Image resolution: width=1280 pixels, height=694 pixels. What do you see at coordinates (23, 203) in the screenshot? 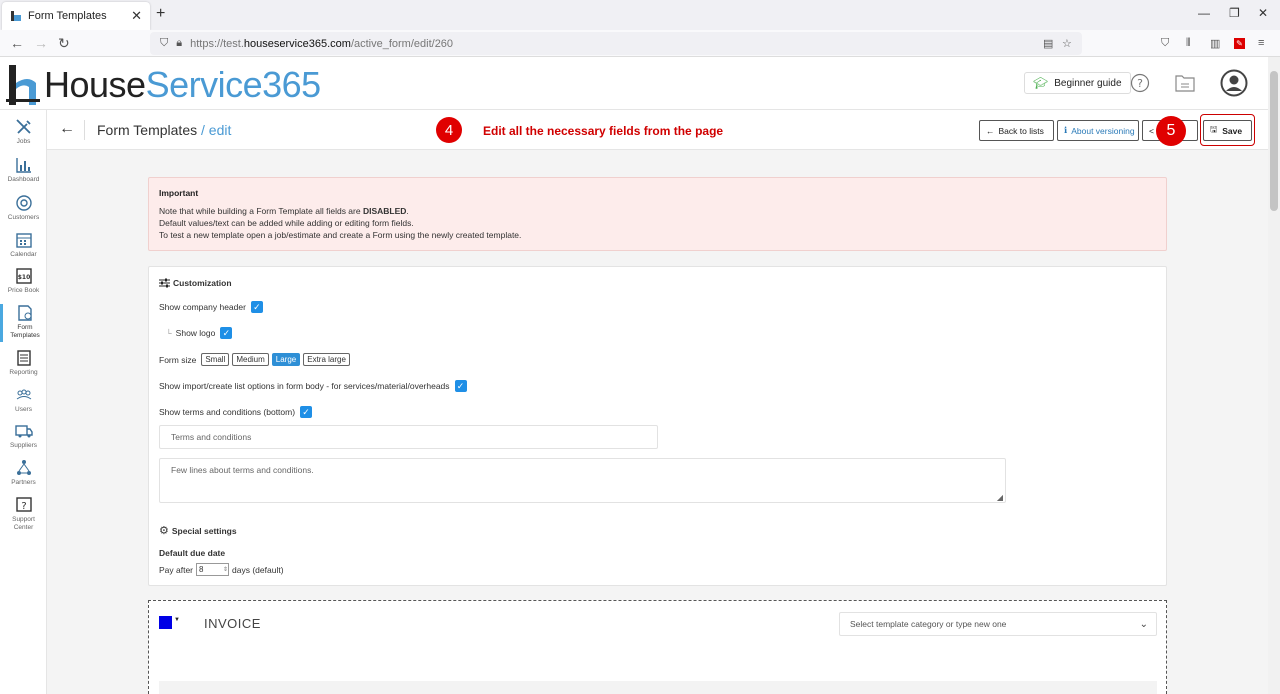
I see `target-icon` at bounding box center [23, 203].